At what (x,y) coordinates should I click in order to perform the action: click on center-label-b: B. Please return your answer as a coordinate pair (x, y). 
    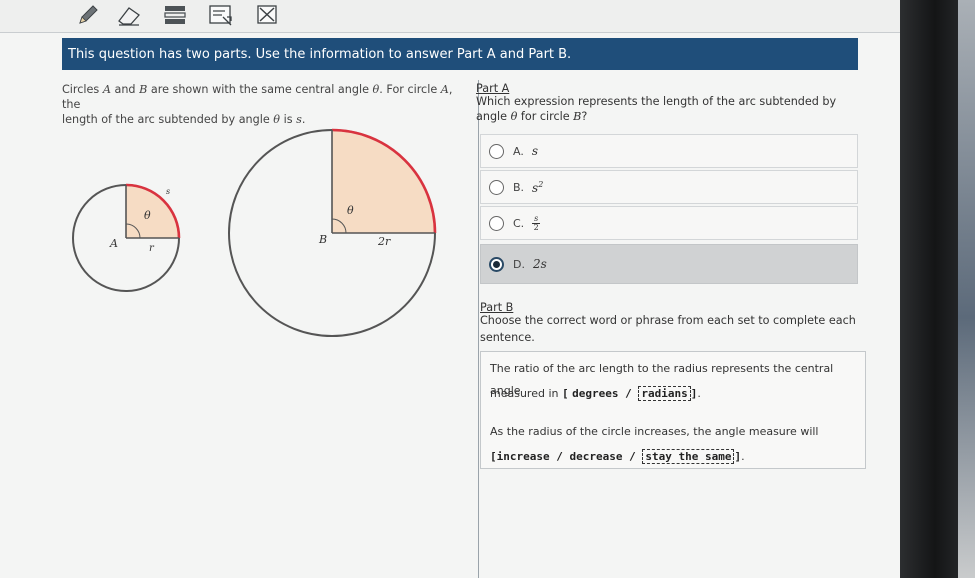
    Looking at the image, I should click on (322, 239).